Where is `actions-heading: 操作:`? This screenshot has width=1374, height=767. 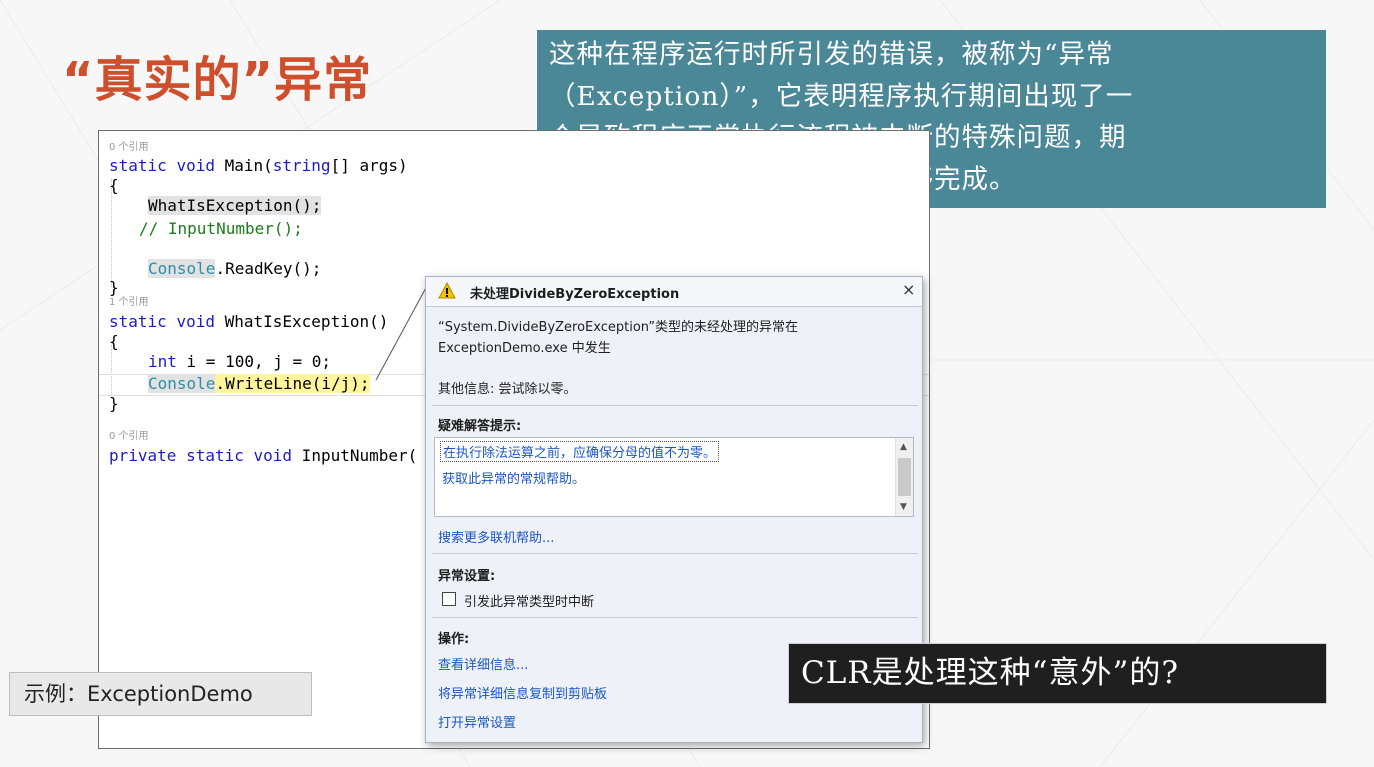
actions-heading: 操作: is located at coordinates (454, 639).